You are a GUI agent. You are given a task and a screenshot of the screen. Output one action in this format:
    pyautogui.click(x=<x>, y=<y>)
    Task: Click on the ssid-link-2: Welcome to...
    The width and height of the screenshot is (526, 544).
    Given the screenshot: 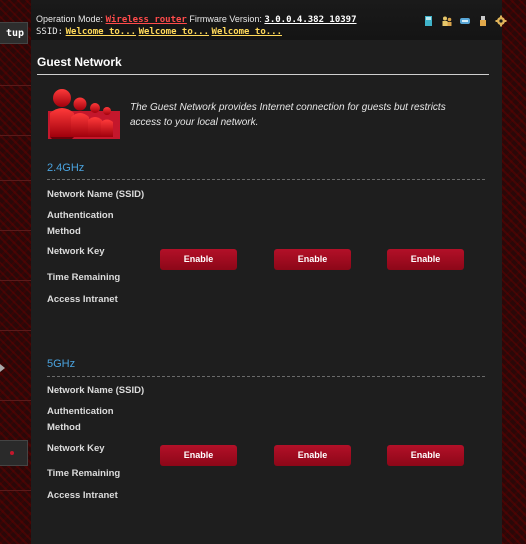 What is the action you would take?
    pyautogui.click(x=174, y=32)
    